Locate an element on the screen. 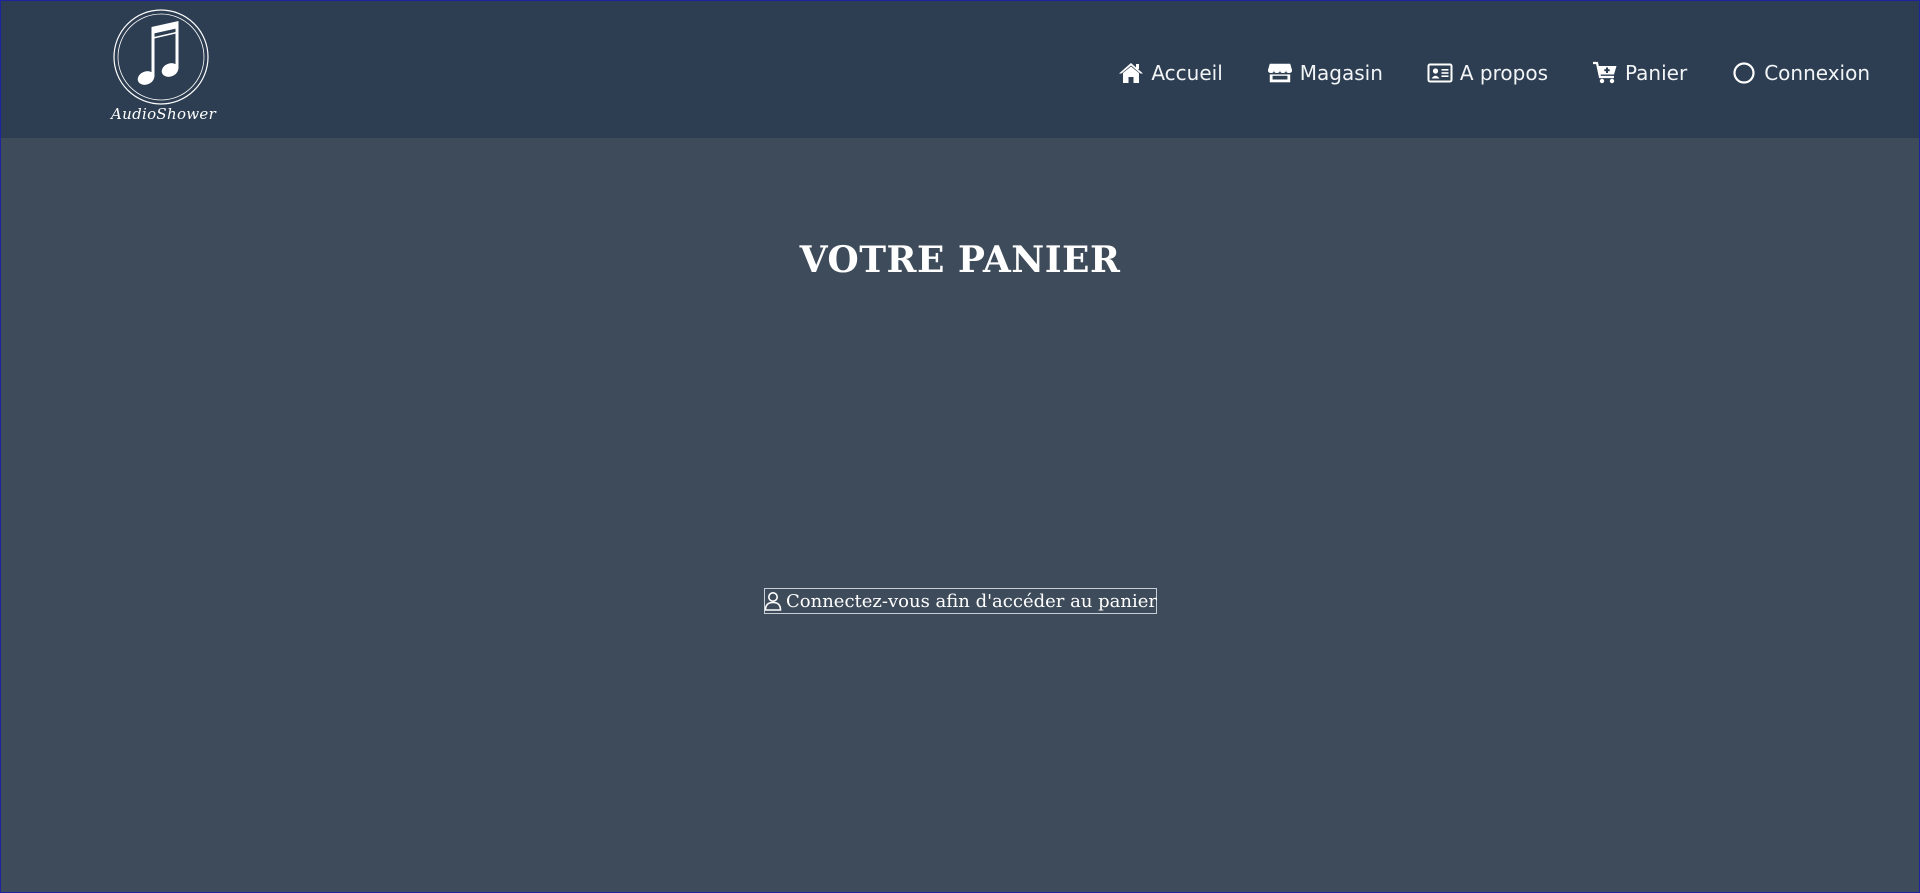 The height and width of the screenshot is (893, 1920). store-icon is located at coordinates (1280, 73).